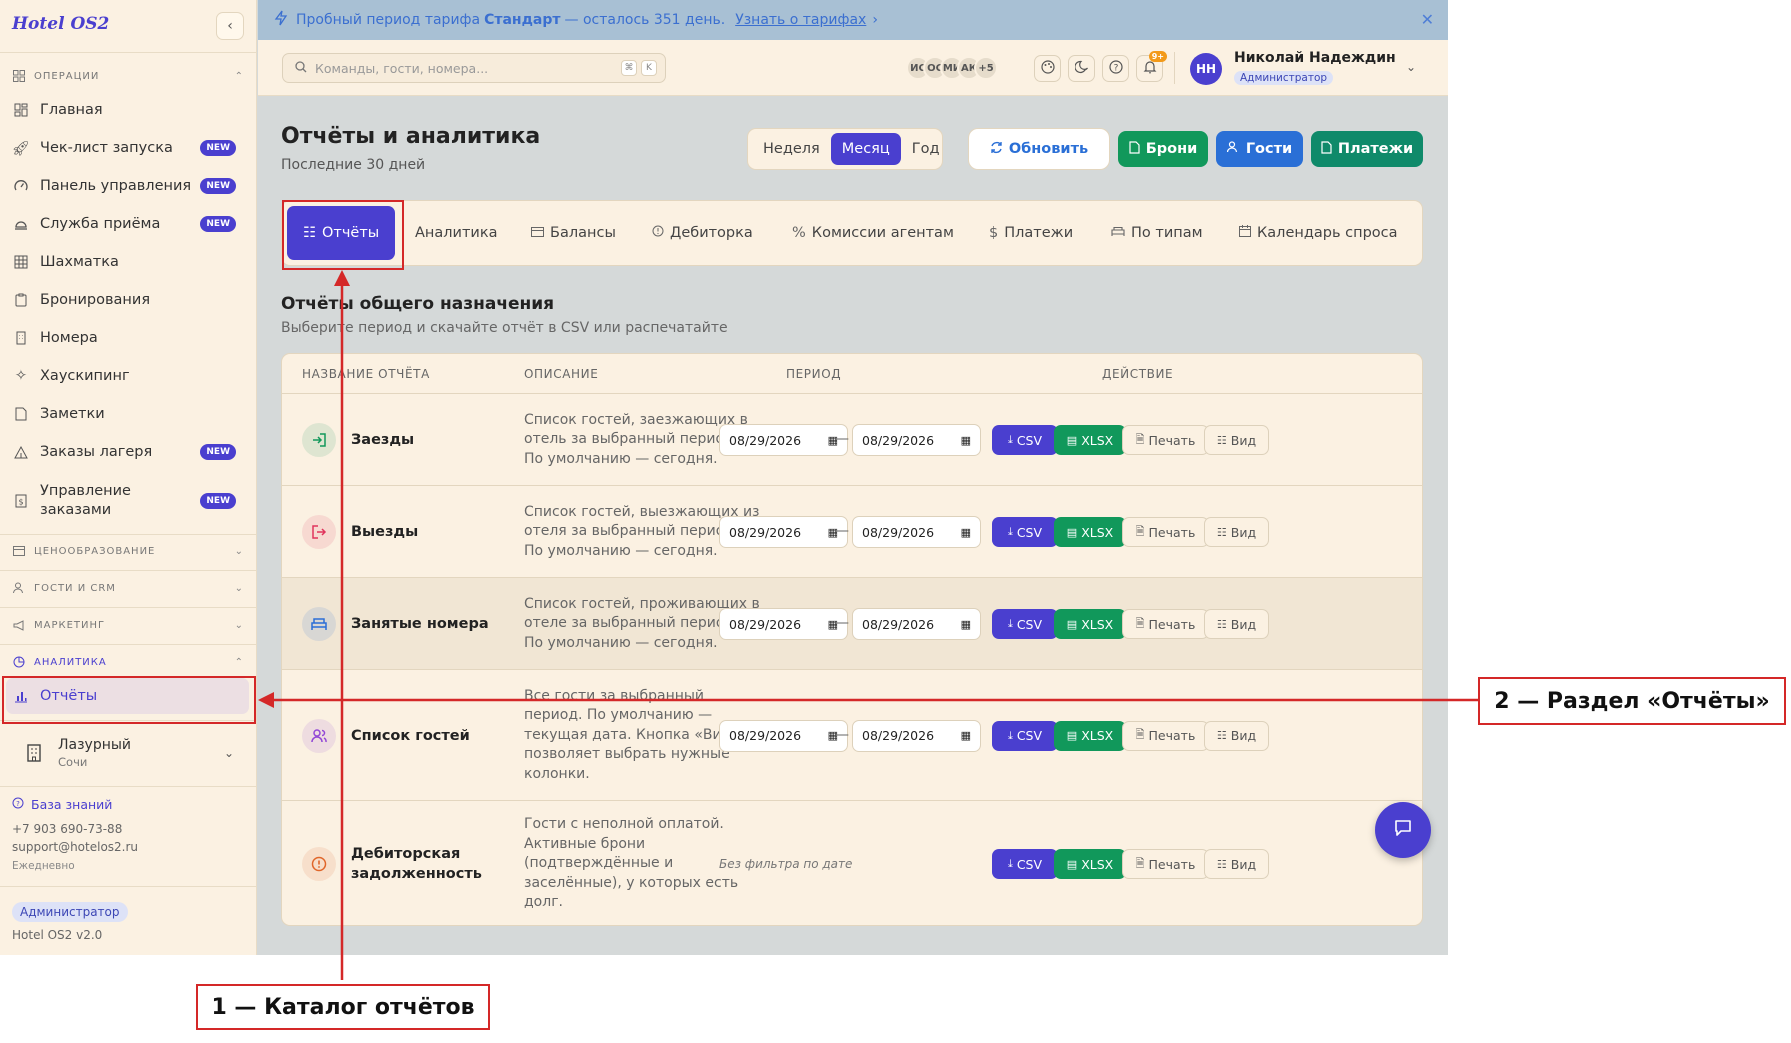 The width and height of the screenshot is (1791, 1043). What do you see at coordinates (230, 26) in the screenshot?
I see `collapse-sidebar-button: ‹` at bounding box center [230, 26].